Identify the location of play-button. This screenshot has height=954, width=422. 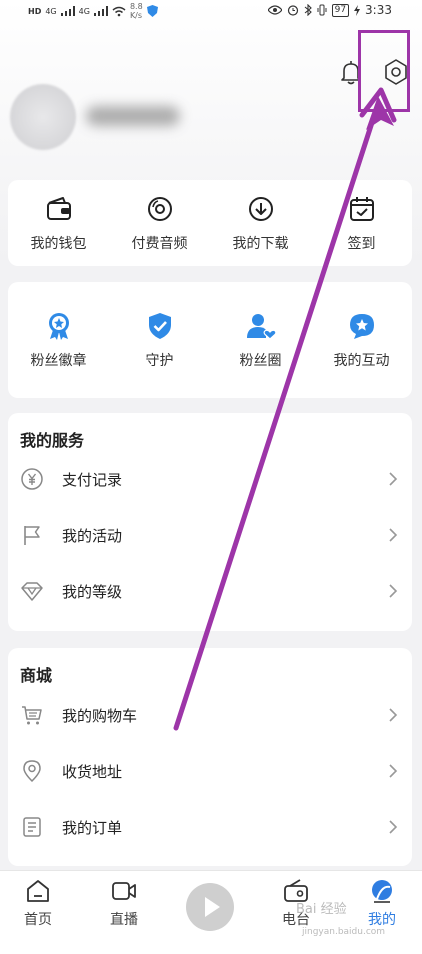
(210, 907).